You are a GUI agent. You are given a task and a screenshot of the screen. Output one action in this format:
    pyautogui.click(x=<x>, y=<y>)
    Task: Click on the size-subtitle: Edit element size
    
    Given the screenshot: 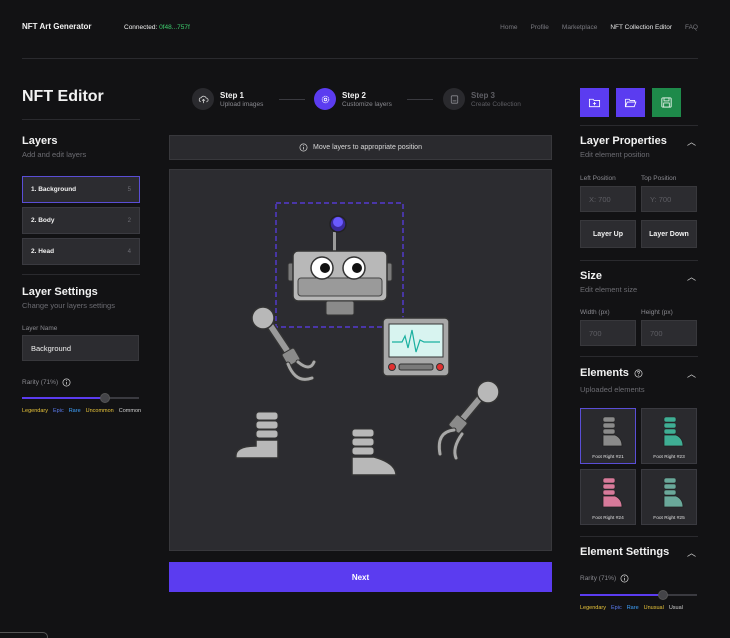 What is the action you would take?
    pyautogui.click(x=609, y=289)
    